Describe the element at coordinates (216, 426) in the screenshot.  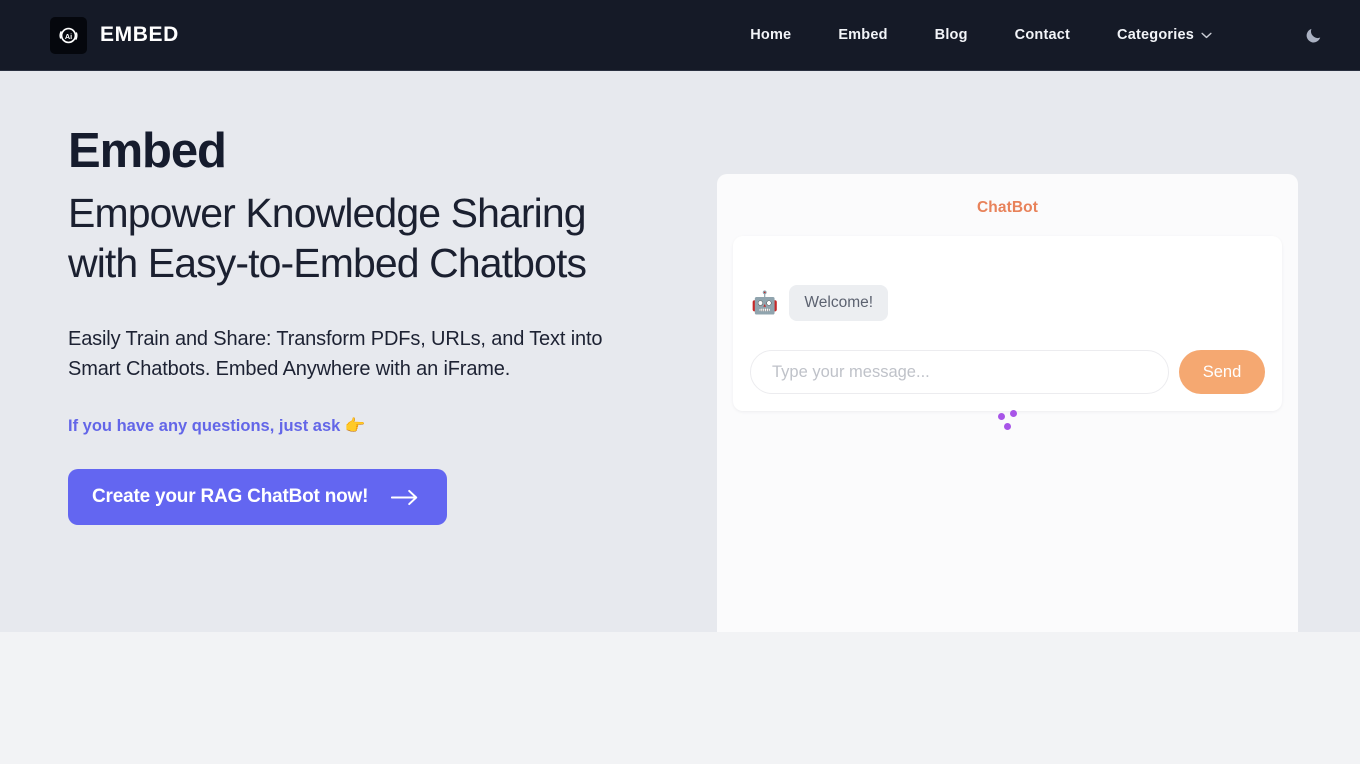
I see `questions-link: If you have any questions, just ask 👉` at that location.